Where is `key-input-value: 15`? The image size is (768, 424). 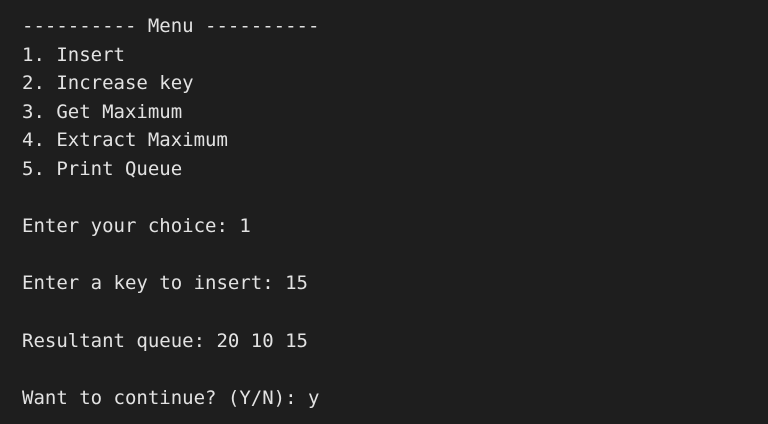
key-input-value: 15 is located at coordinates (296, 283).